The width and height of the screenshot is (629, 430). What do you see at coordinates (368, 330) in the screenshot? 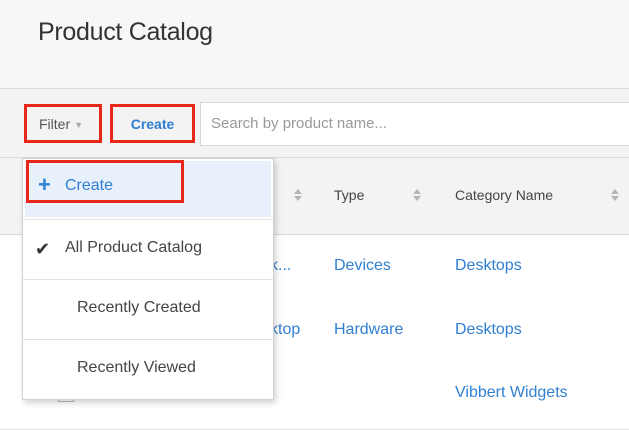
I see `type-link: Hardware` at bounding box center [368, 330].